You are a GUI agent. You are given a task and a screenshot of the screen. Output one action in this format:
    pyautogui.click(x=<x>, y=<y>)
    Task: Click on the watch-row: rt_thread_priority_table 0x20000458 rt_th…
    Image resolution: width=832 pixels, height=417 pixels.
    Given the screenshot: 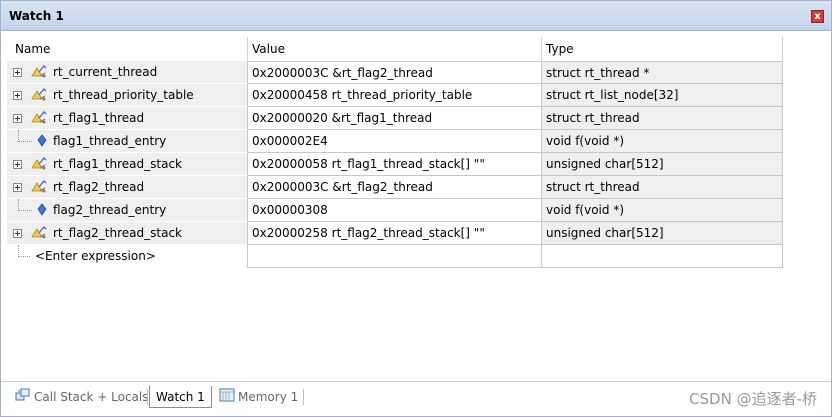 What is the action you would take?
    pyautogui.click(x=395, y=95)
    